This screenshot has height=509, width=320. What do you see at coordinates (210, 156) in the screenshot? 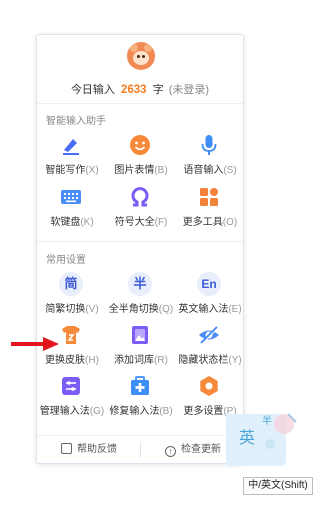
I see `voice-input-button: 语音输入(S)` at bounding box center [210, 156].